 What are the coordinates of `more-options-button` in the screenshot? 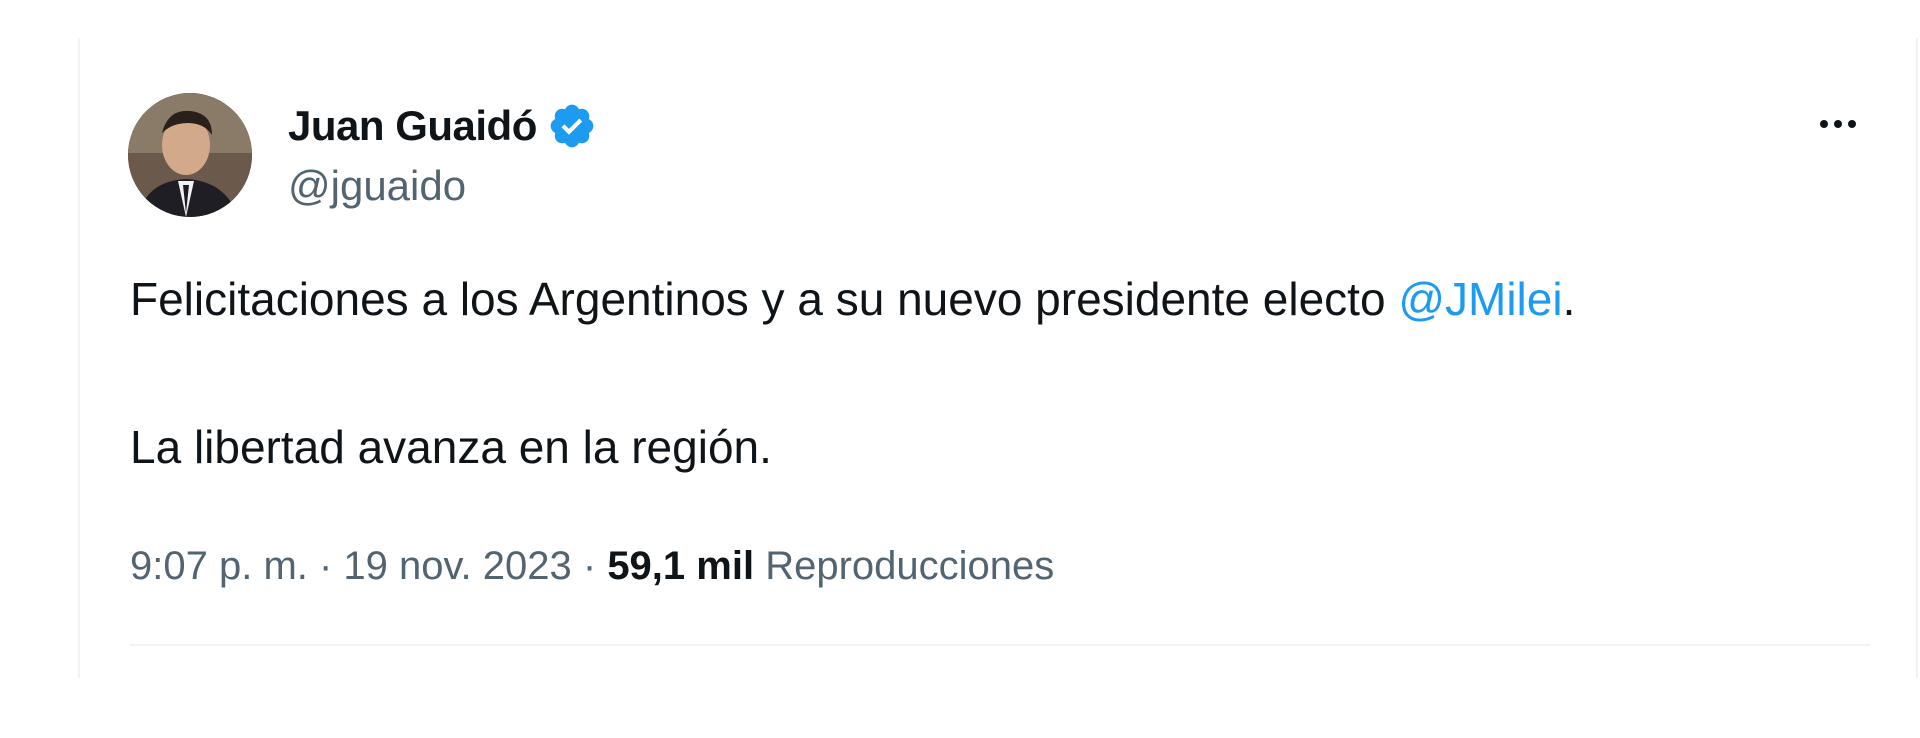 It's located at (1838, 124).